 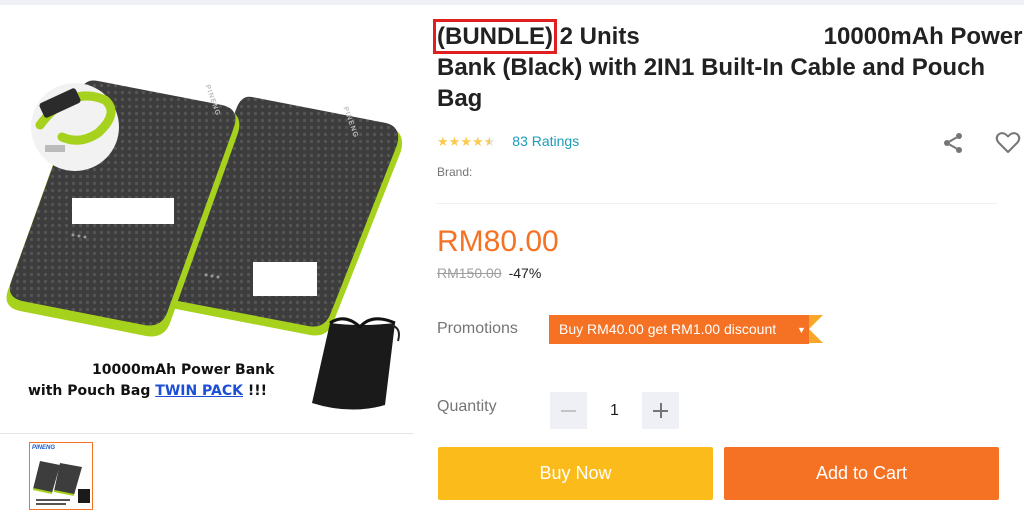 I want to click on heart-icon, so click(x=1008, y=143).